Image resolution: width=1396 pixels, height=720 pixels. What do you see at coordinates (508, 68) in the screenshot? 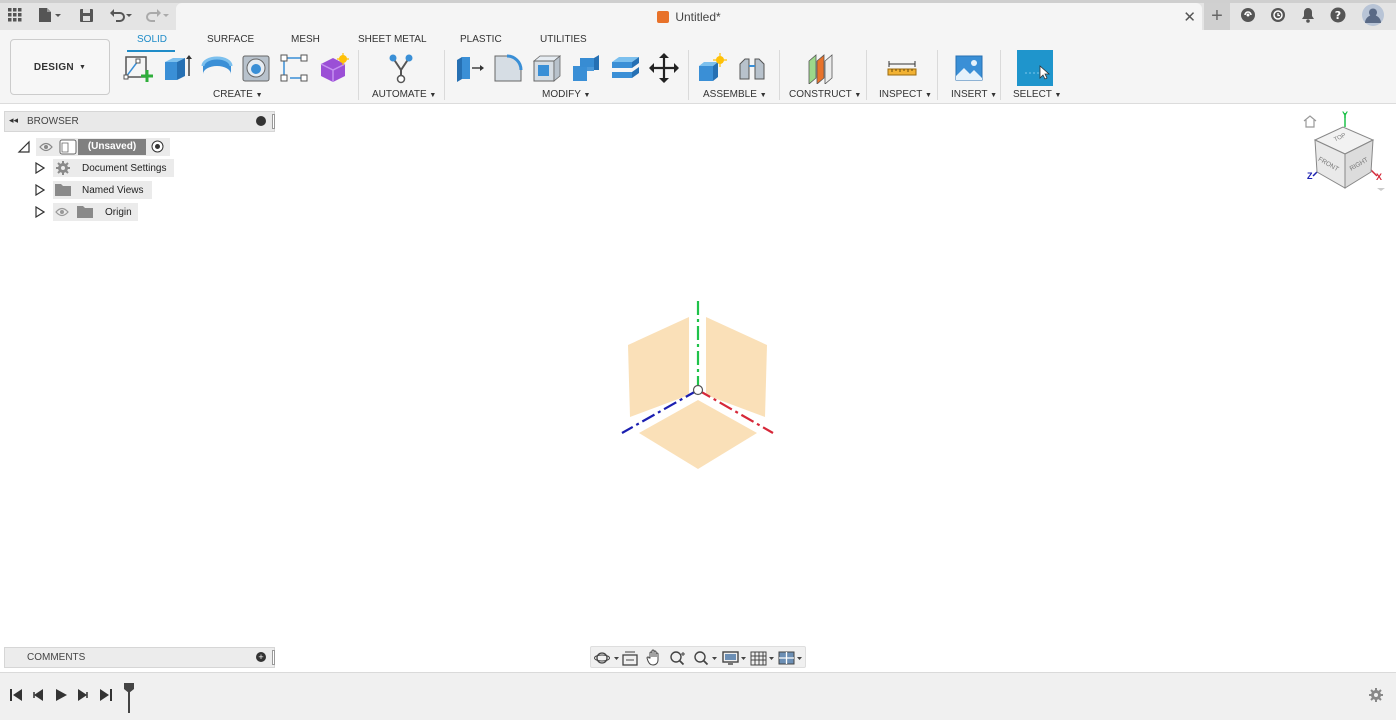
I see `fillet-icon` at bounding box center [508, 68].